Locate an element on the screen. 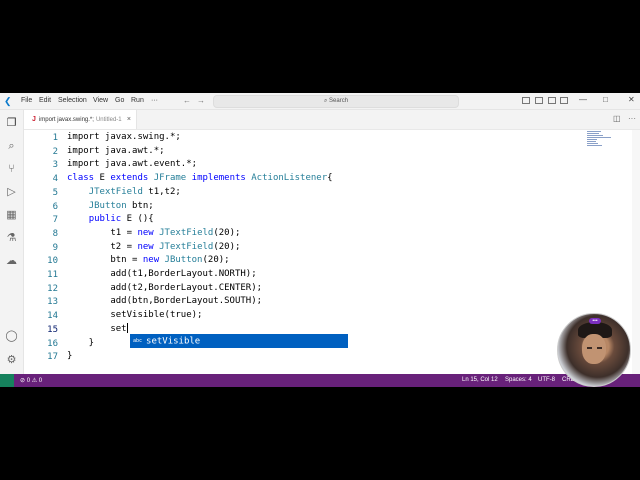 The width and height of the screenshot is (640, 480). testing-icon: ⚗ is located at coordinates (11, 238).